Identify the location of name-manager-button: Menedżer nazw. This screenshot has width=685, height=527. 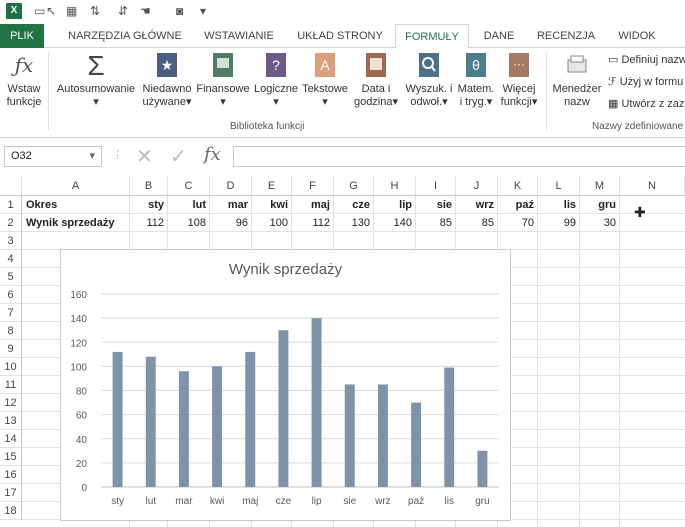
(577, 80).